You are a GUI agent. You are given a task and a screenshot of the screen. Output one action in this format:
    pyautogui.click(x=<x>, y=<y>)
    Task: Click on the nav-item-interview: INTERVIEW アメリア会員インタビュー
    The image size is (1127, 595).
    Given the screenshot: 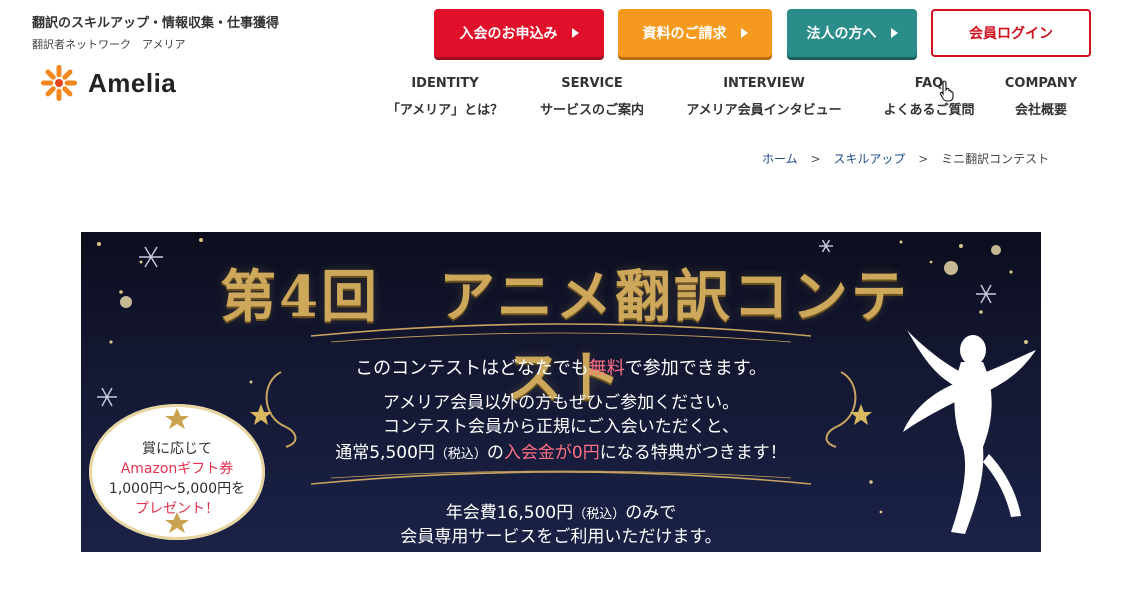 What is the action you would take?
    pyautogui.click(x=764, y=97)
    